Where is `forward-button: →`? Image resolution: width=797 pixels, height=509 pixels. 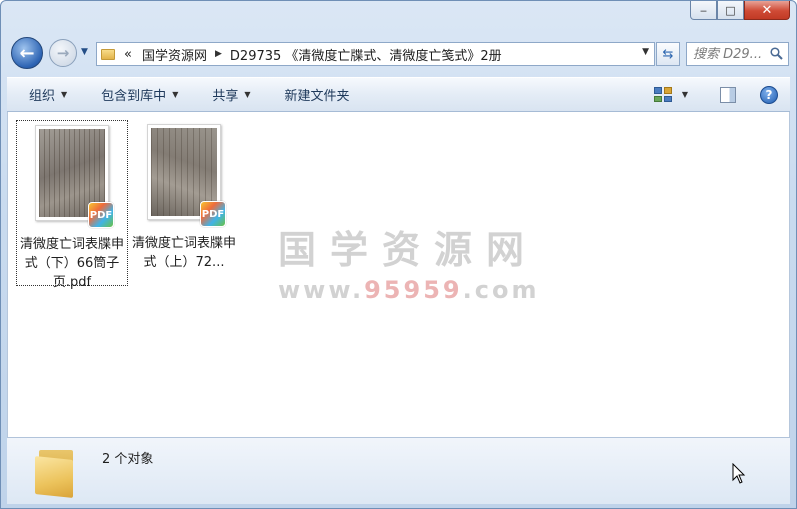 forward-button: → is located at coordinates (63, 53).